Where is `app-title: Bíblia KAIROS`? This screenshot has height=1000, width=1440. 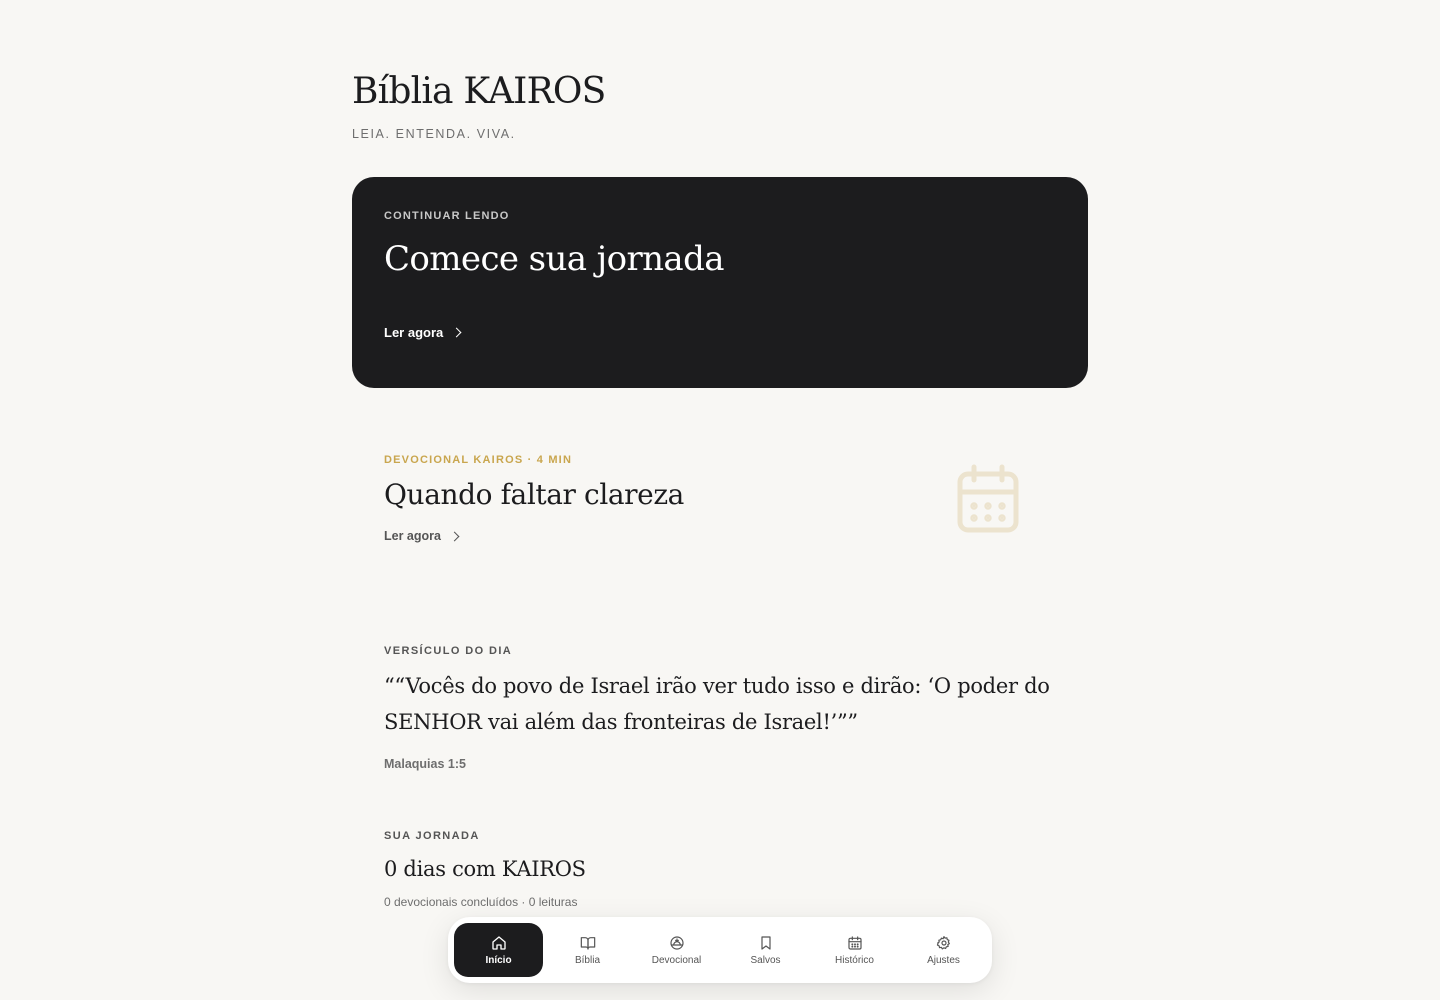
app-title: Bíblia KAIROS is located at coordinates (479, 91).